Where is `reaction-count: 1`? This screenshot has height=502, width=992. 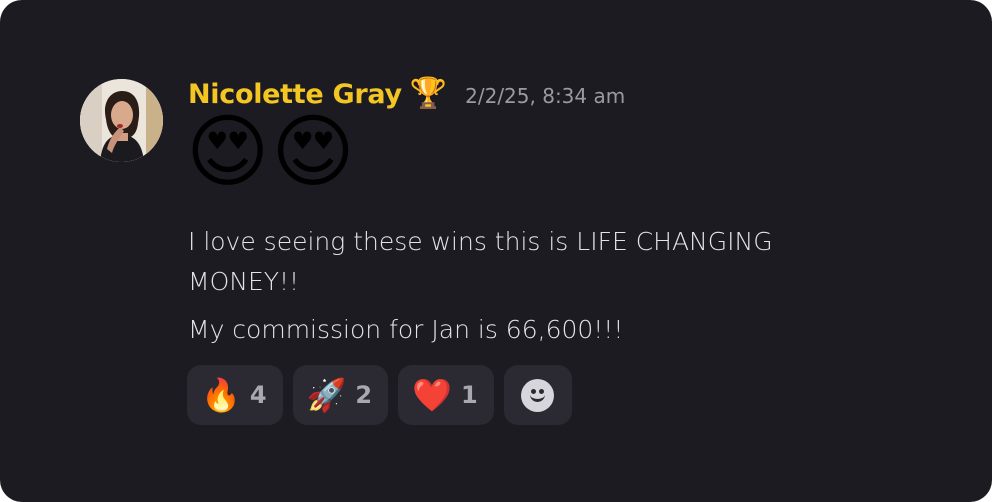
reaction-count: 1 is located at coordinates (469, 395).